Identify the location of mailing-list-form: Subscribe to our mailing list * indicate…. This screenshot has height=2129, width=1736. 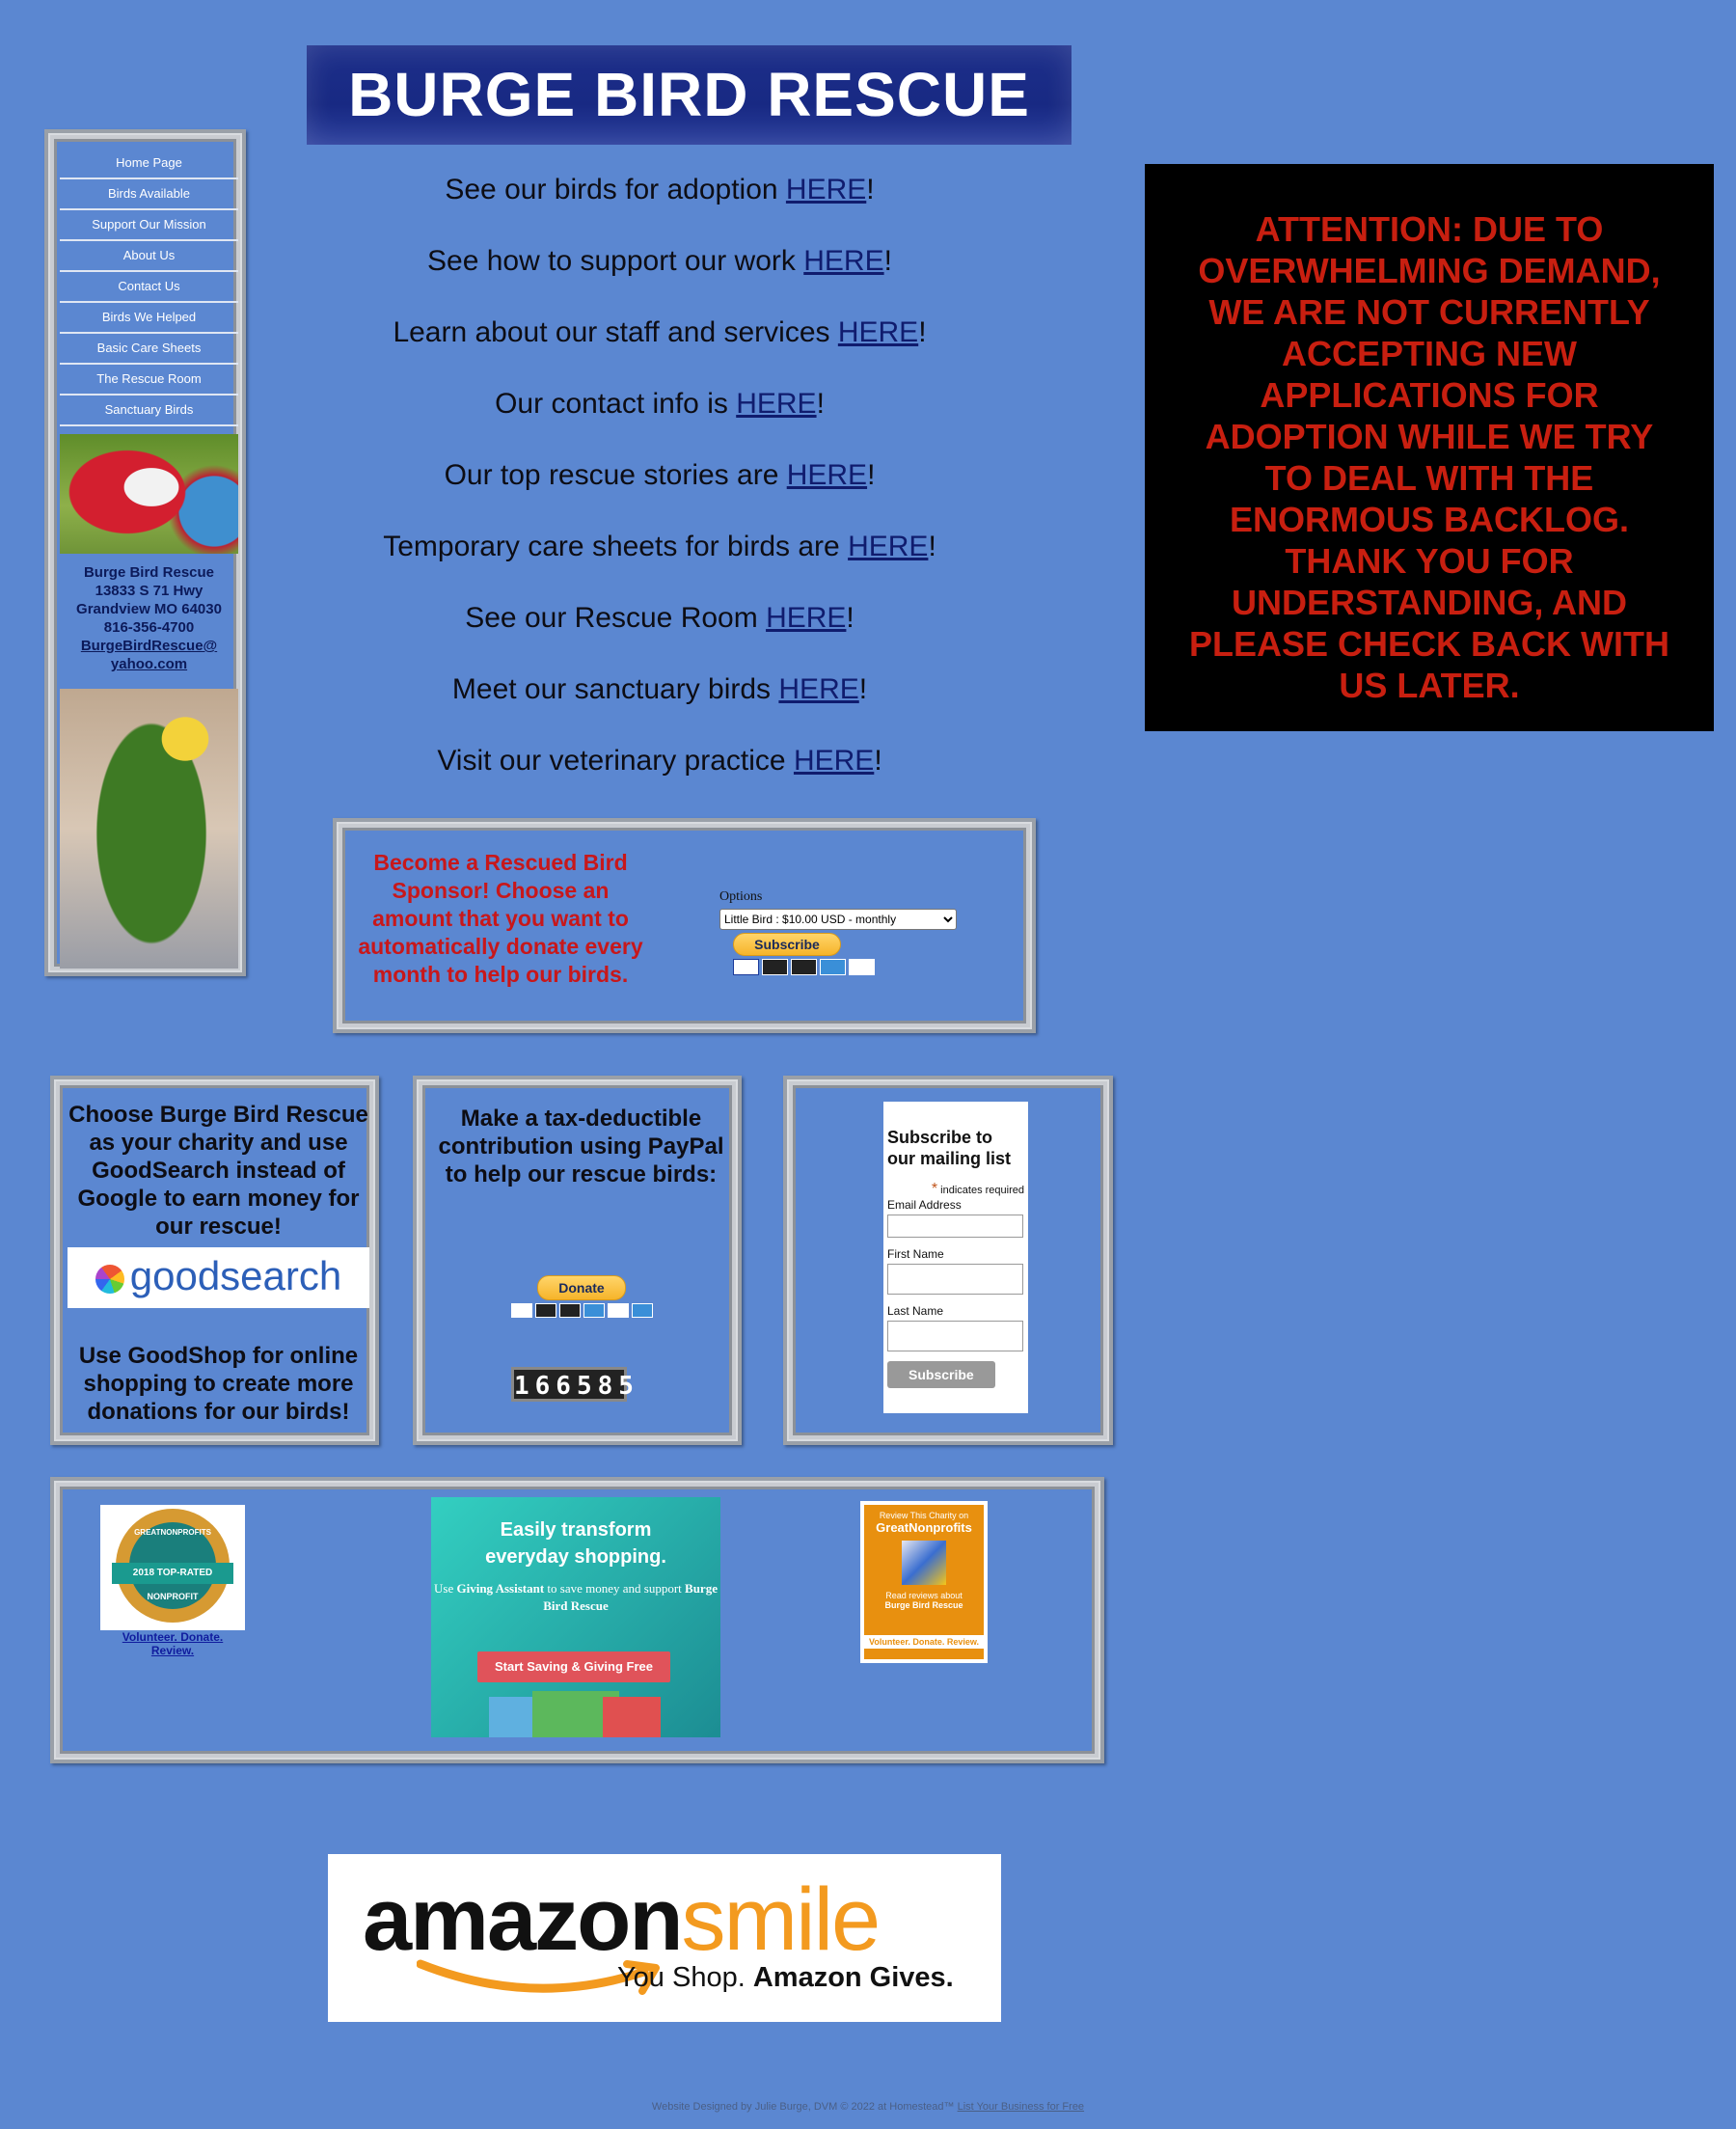
(955, 1257).